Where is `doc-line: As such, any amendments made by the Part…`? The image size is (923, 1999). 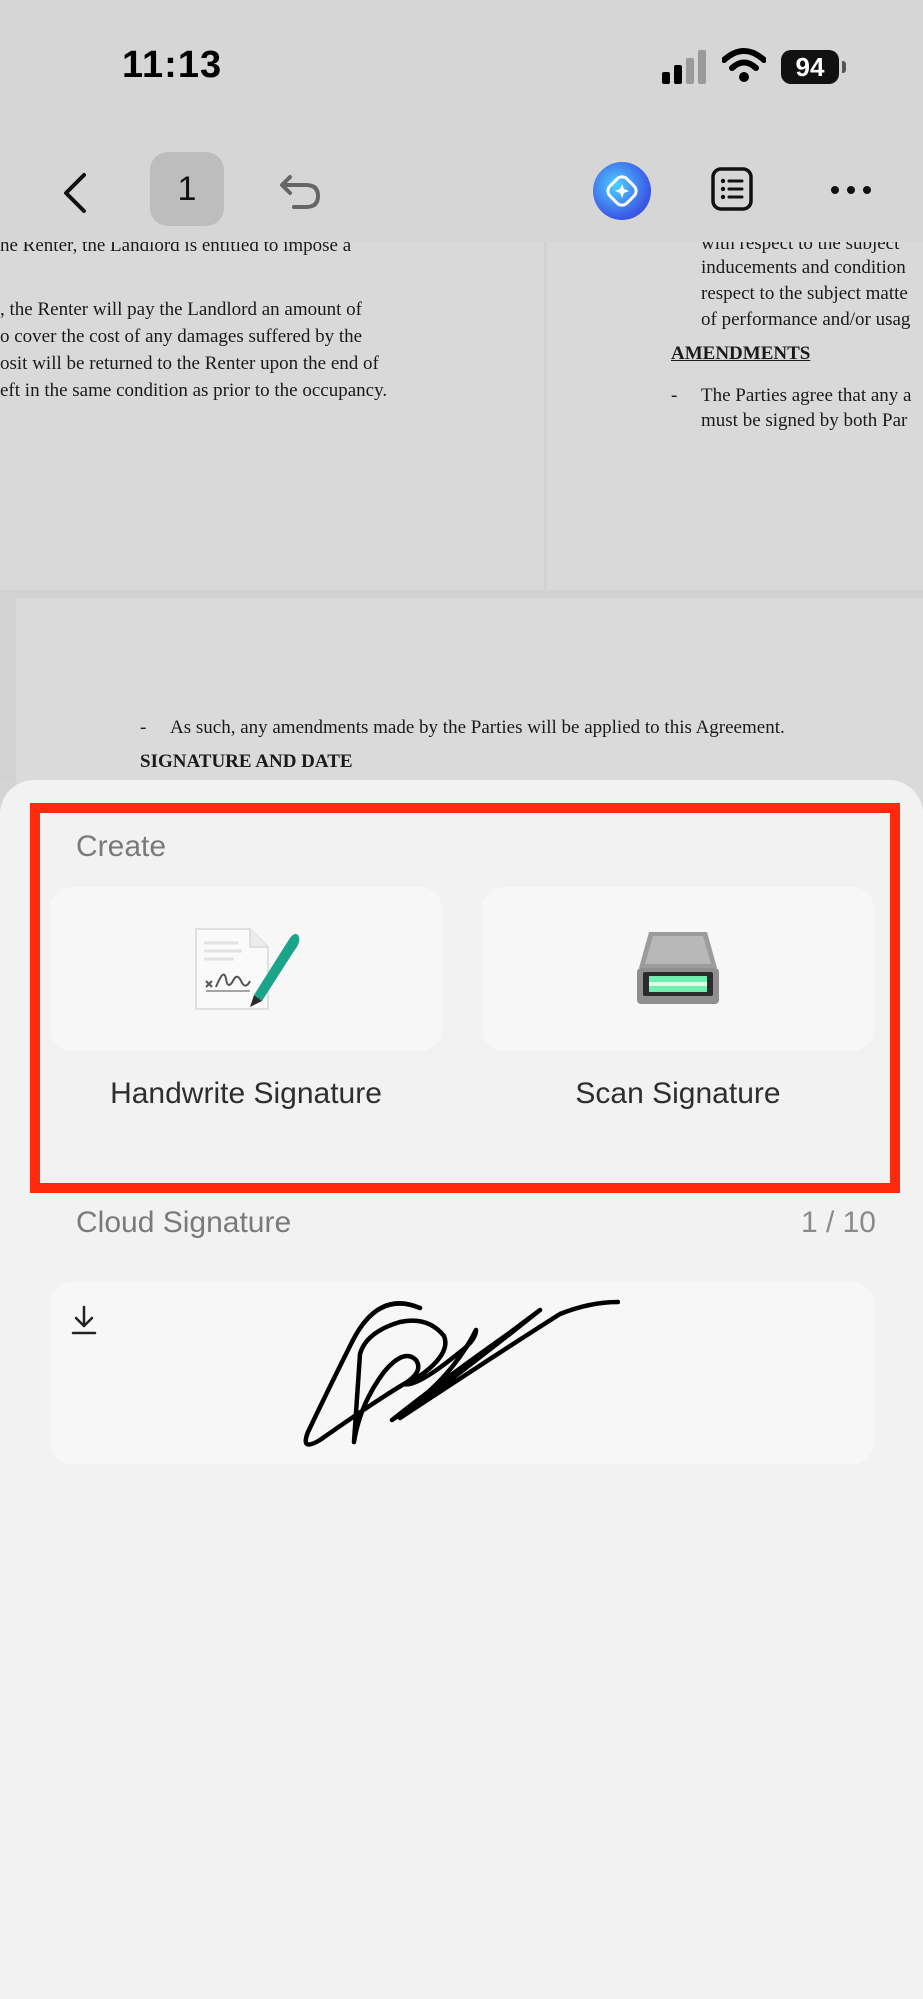 doc-line: As such, any amendments made by the Part… is located at coordinates (477, 727).